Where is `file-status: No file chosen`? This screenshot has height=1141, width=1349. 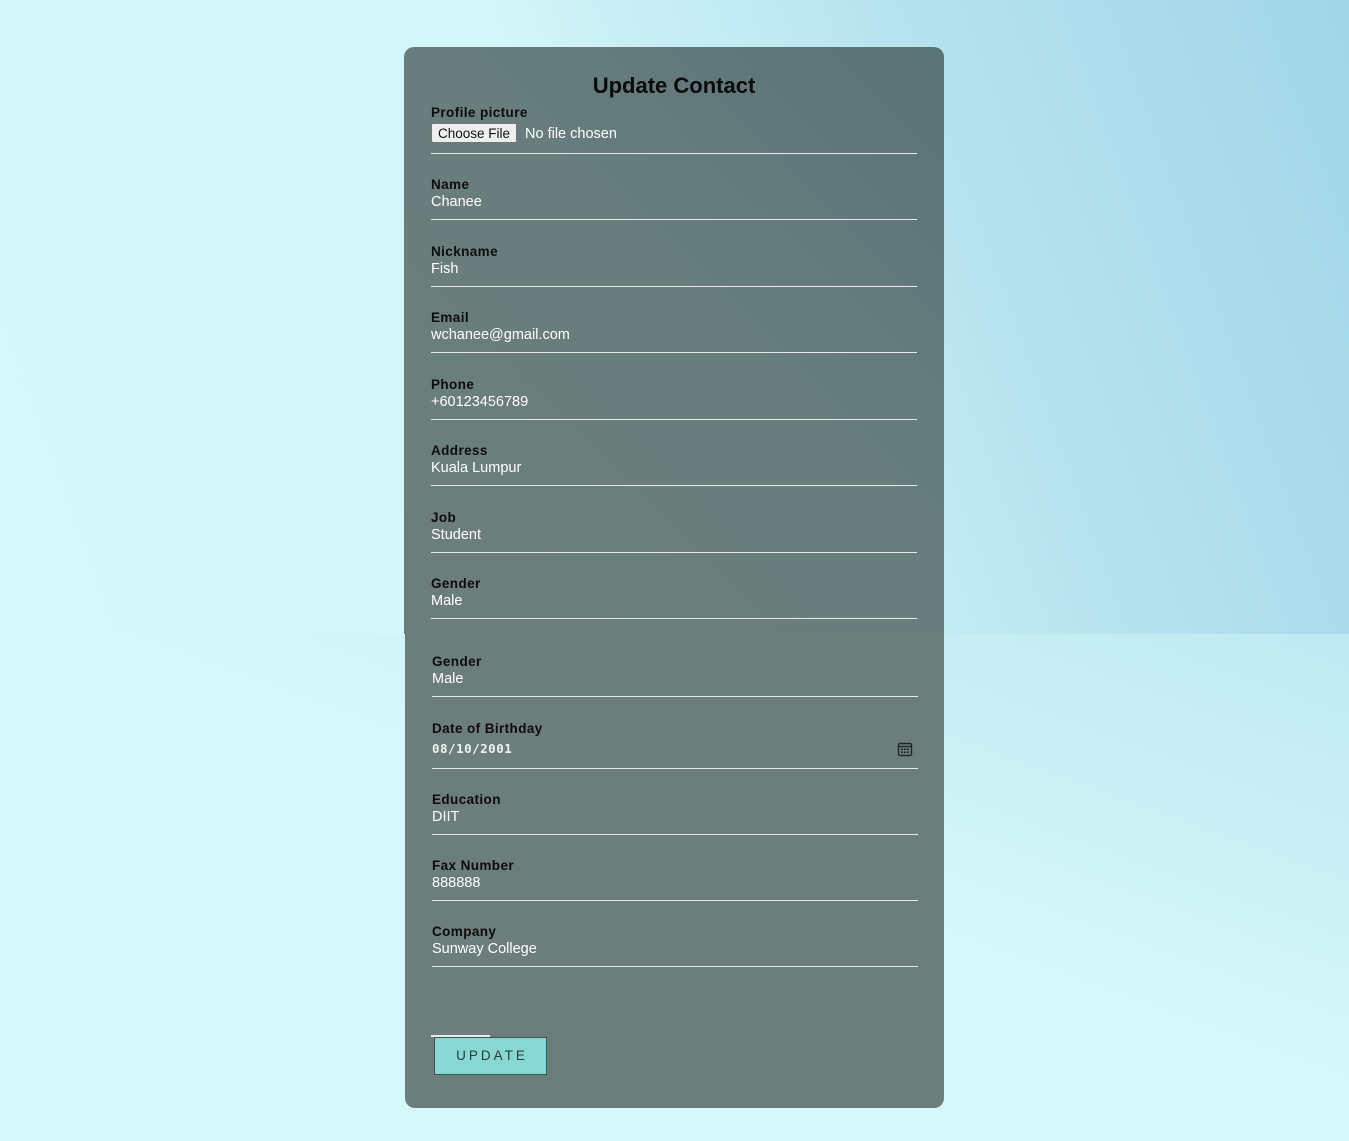
file-status: No file chosen is located at coordinates (571, 134).